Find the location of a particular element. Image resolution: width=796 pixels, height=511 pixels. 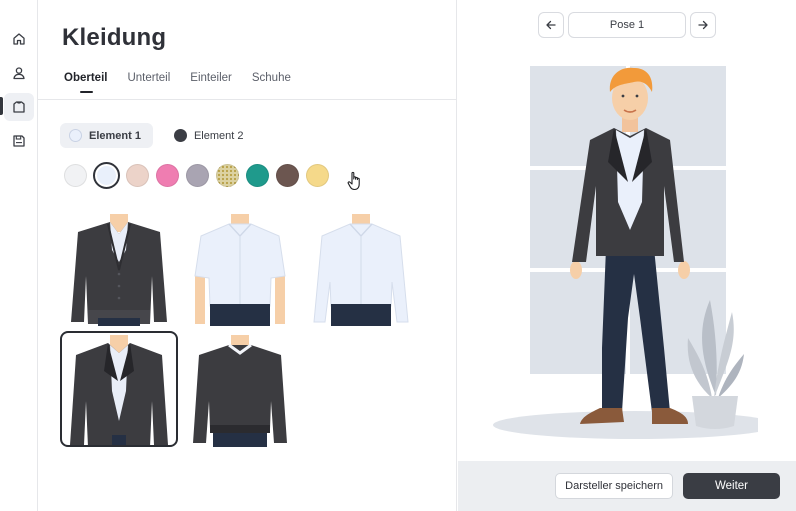

nav-character-button is located at coordinates (19, 73).